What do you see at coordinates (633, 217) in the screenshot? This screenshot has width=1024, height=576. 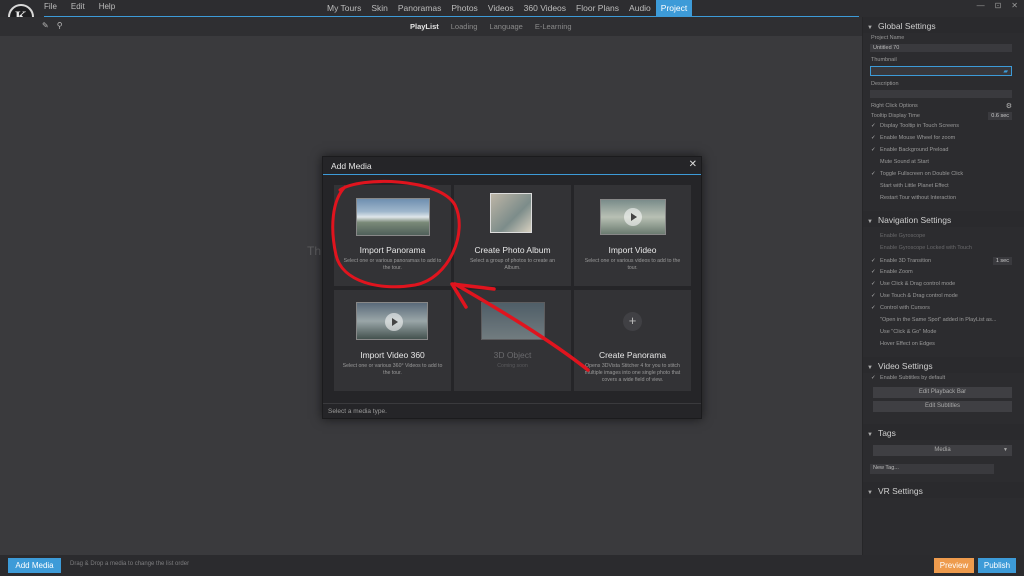 I see `video-thumbnail` at bounding box center [633, 217].